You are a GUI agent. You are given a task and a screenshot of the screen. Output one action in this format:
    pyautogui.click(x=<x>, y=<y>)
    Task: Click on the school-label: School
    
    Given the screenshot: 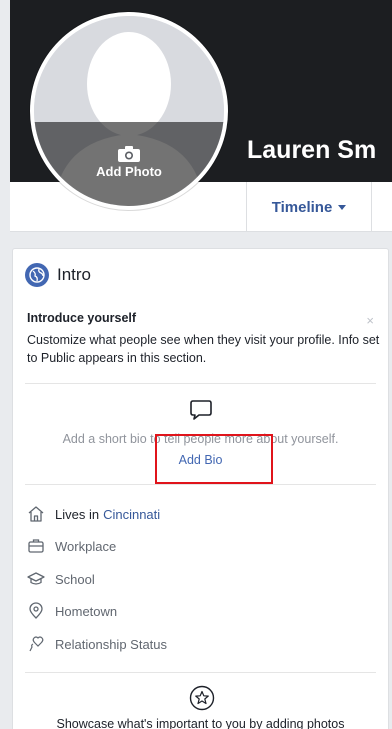 What is the action you would take?
    pyautogui.click(x=75, y=579)
    